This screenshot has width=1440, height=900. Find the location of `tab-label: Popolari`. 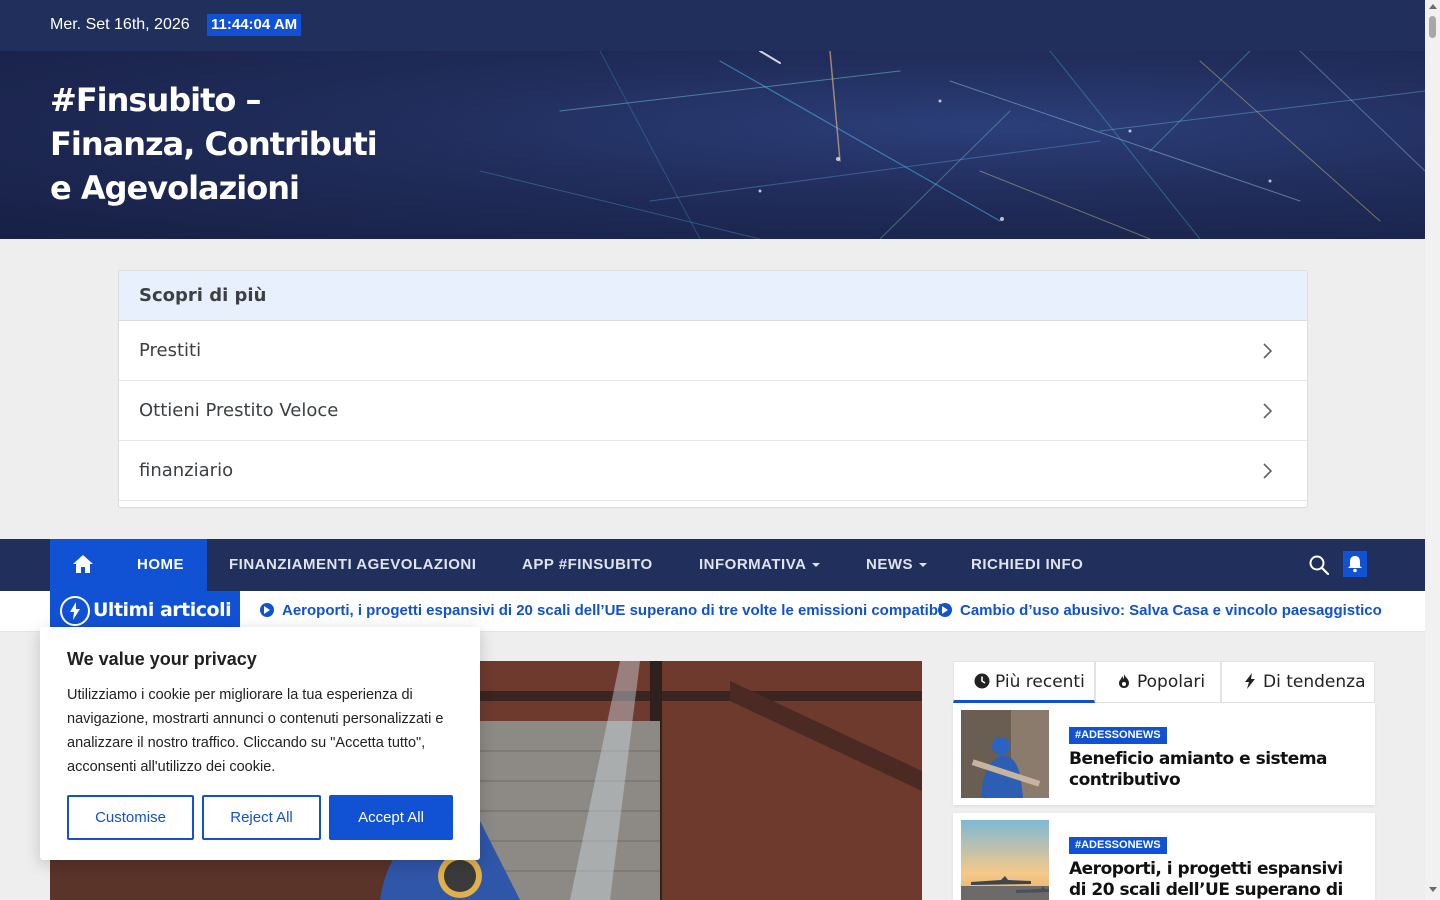

tab-label: Popolari is located at coordinates (1171, 682).